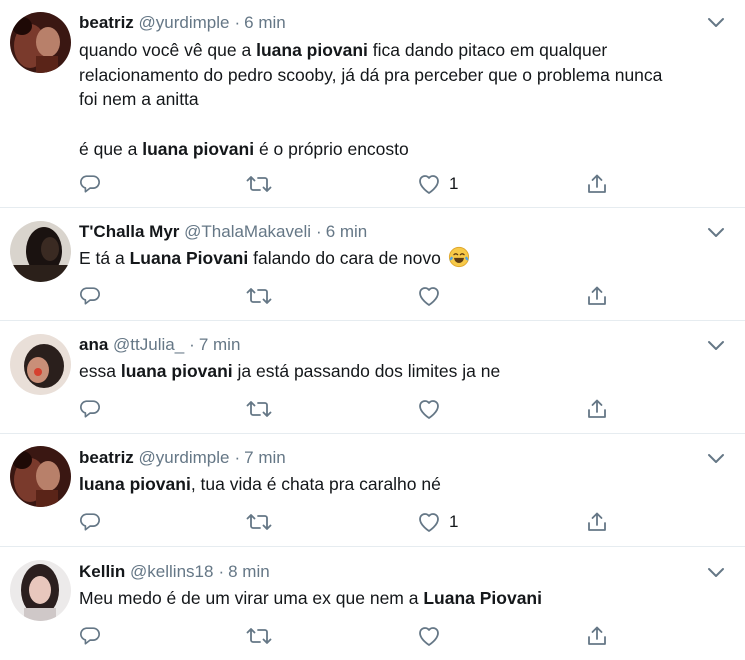 The width and height of the screenshot is (745, 660). What do you see at coordinates (247, 231) in the screenshot?
I see `username: @ThalaMakaveli` at bounding box center [247, 231].